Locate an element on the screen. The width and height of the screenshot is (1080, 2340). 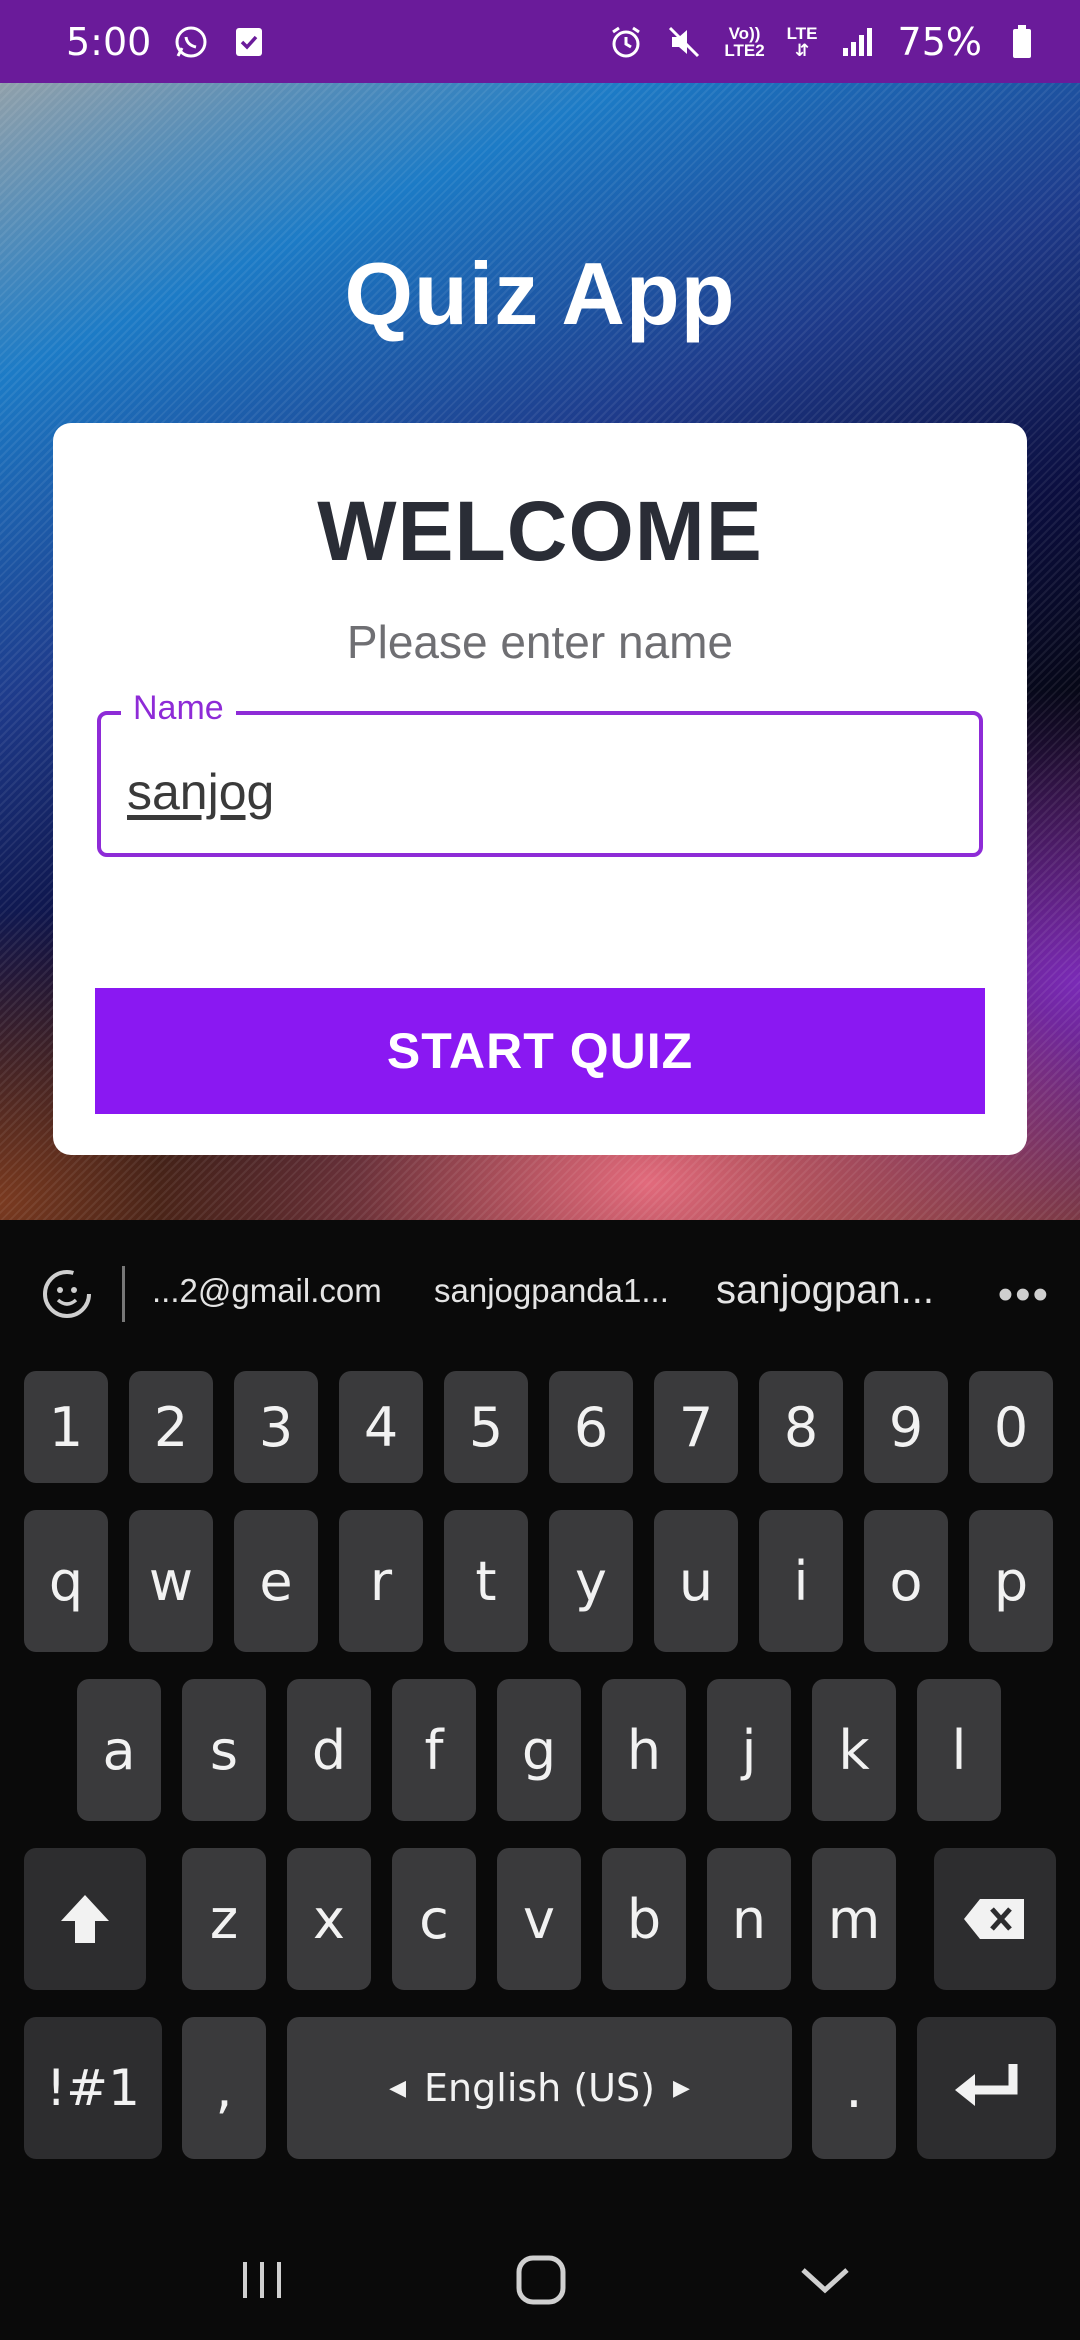
key-r: r is located at coordinates (381, 1581).